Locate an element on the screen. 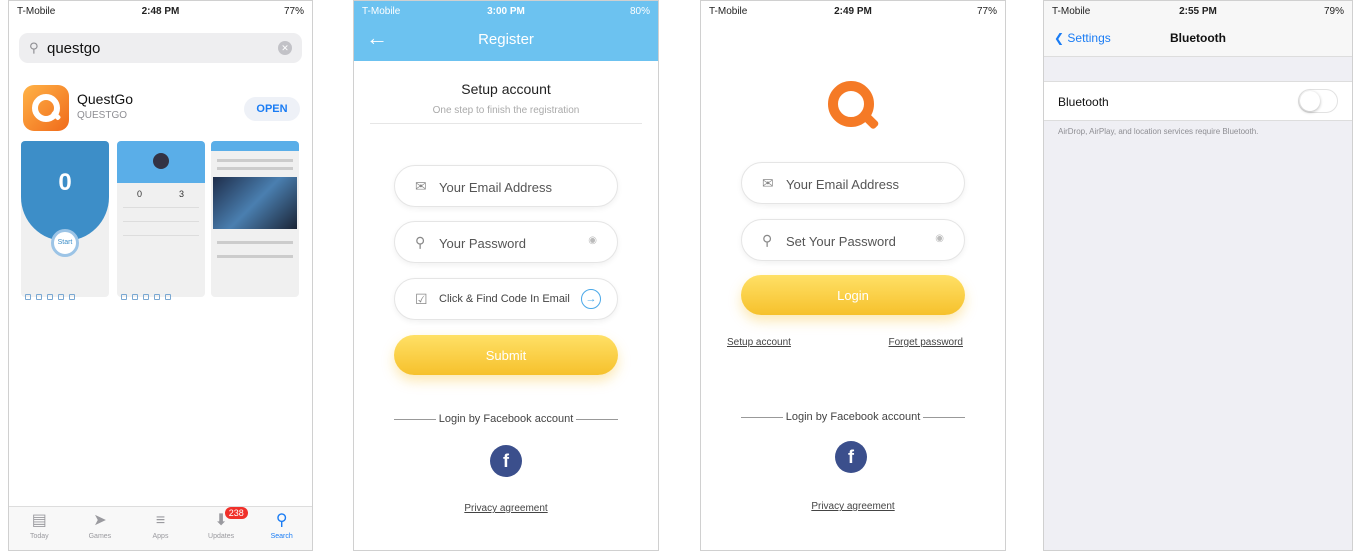  forget-password-link: Forget password is located at coordinates (926, 342).